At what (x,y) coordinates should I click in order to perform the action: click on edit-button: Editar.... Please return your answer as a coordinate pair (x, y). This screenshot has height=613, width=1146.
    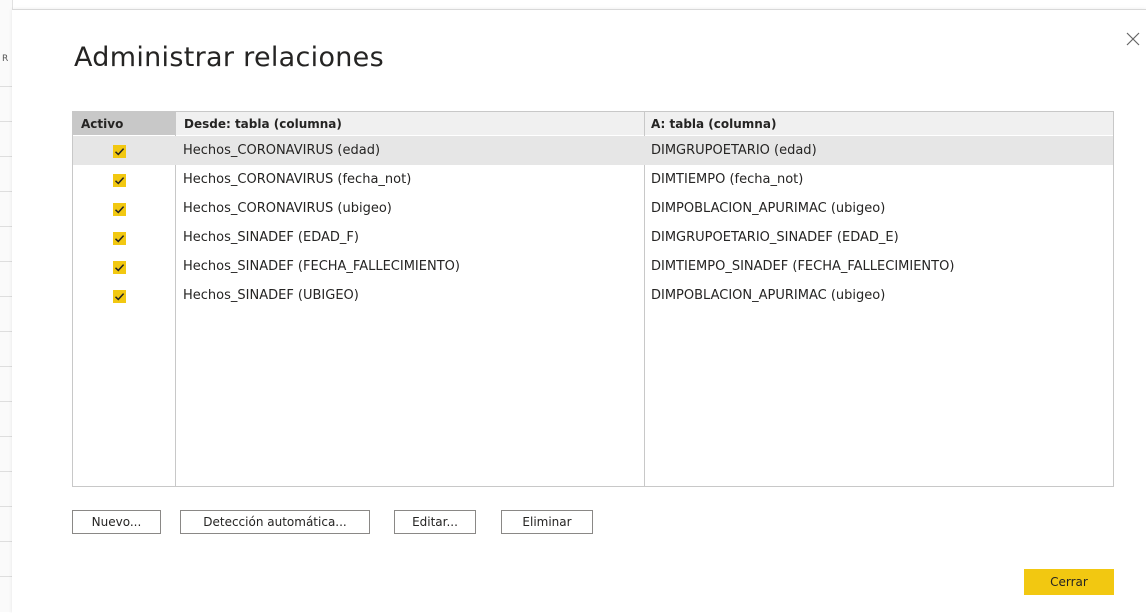
    Looking at the image, I should click on (435, 522).